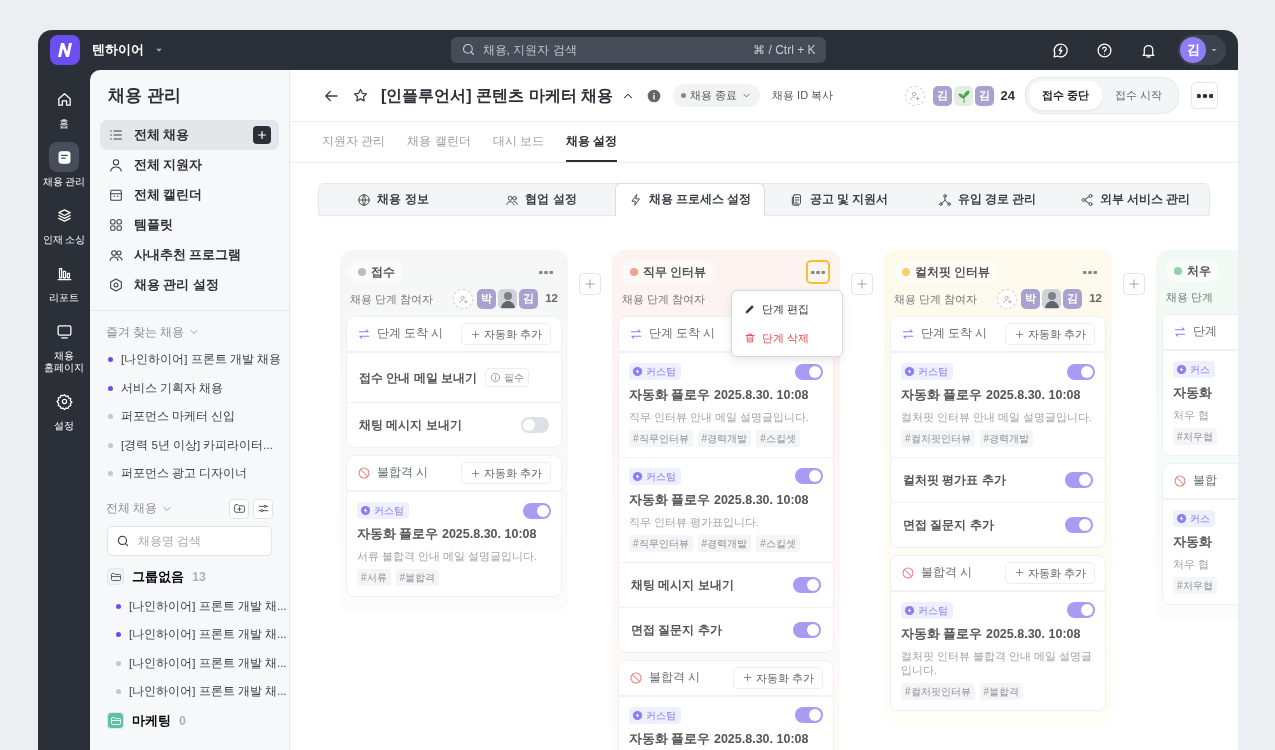 The width and height of the screenshot is (1275, 750). What do you see at coordinates (933, 372) in the screenshot?
I see `badge-label: 커스텀` at bounding box center [933, 372].